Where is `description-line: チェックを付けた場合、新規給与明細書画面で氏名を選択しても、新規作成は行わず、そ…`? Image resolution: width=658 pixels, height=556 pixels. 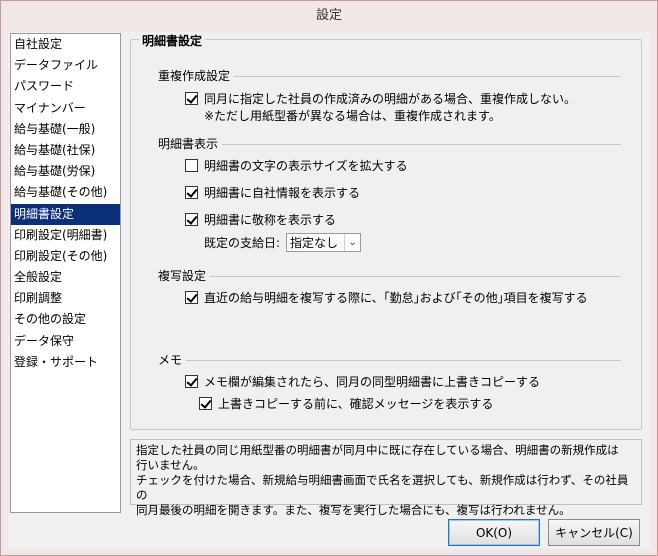 description-line: チェックを付けた場合、新規給与明細書画面で氏名を選択しても、新規作成は行わず、そ… is located at coordinates (382, 487).